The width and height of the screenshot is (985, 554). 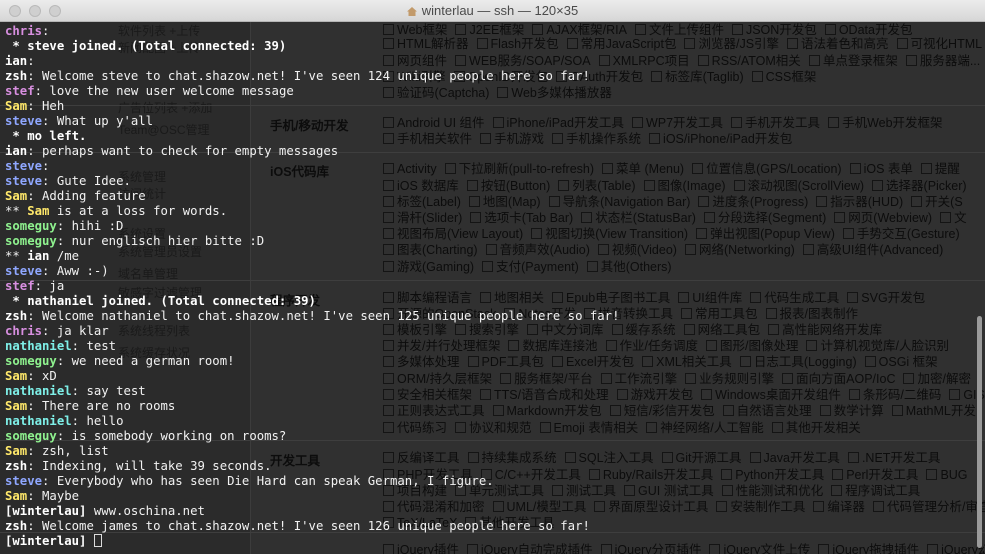 I want to click on message-text: we need a german room!, so click(x=149, y=361).